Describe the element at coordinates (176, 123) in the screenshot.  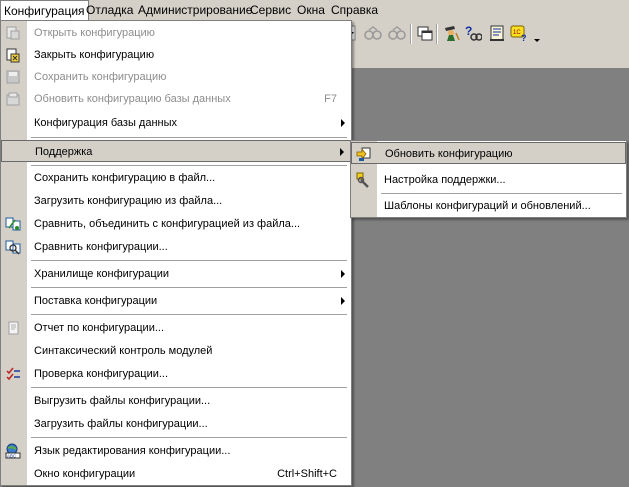
I see `menu-item-db-config: Конфигурация базы данных` at that location.